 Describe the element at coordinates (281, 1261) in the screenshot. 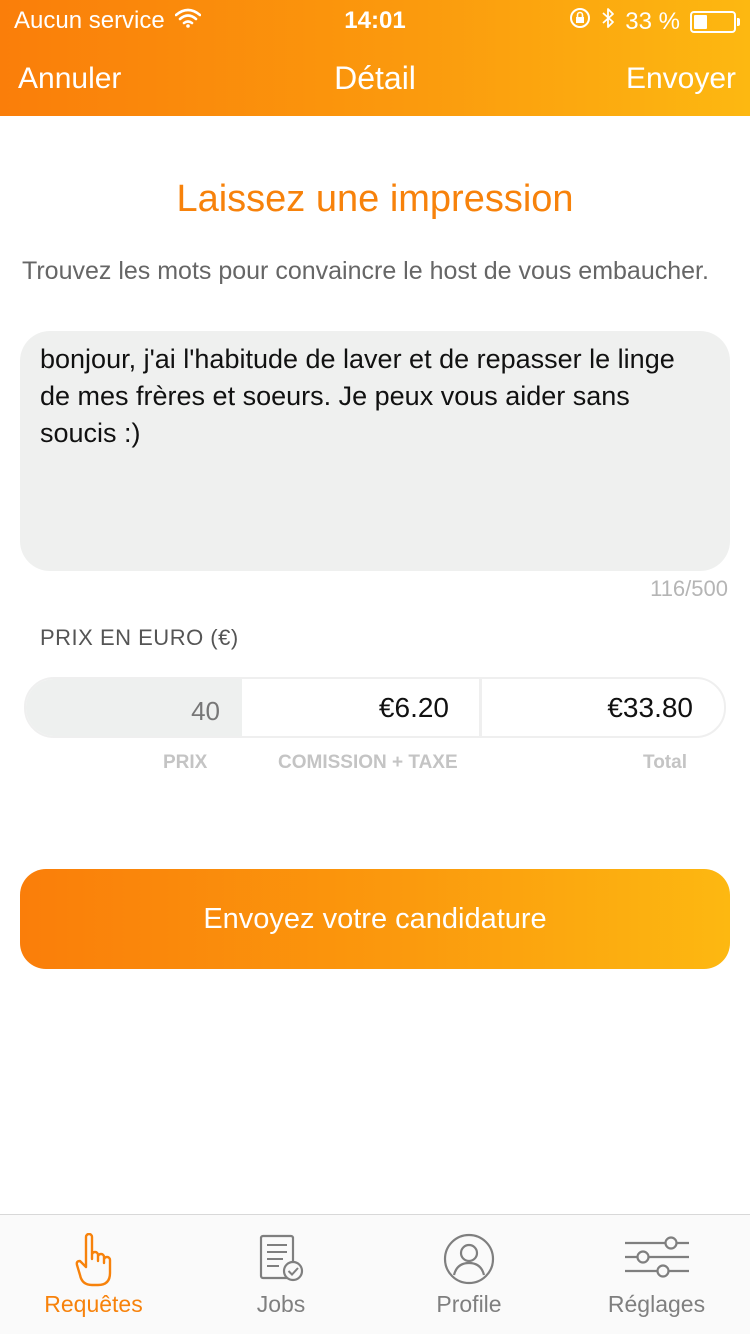

I see `document-check-icon` at that location.